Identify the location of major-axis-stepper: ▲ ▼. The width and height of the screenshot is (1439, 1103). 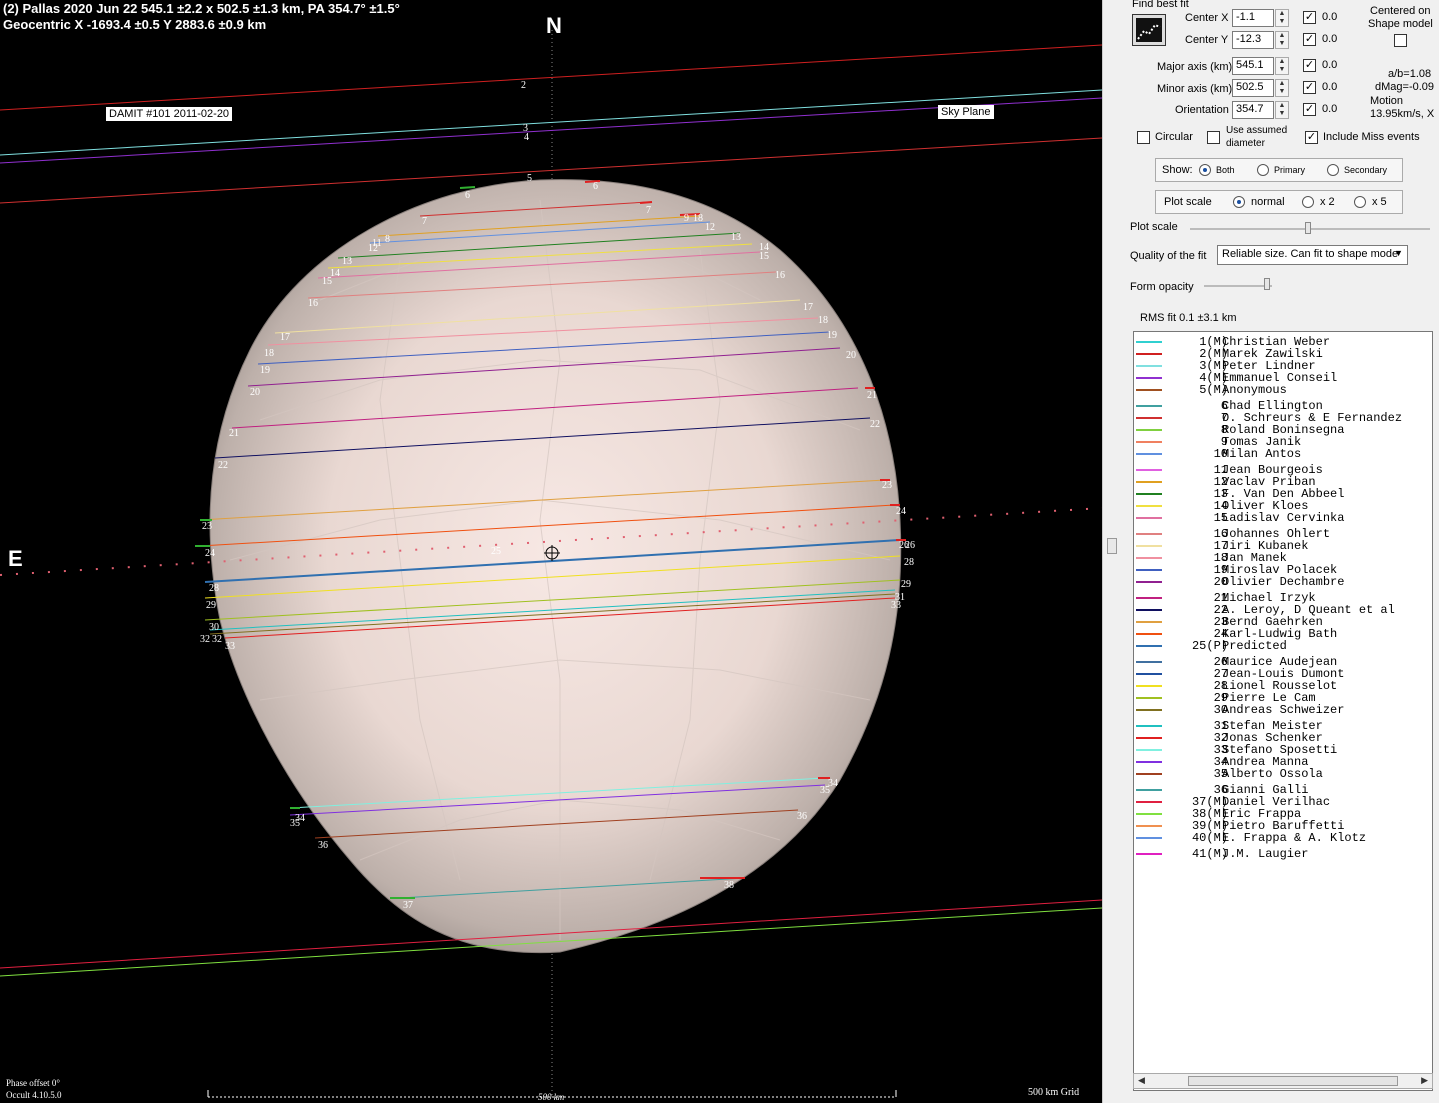
(1282, 66).